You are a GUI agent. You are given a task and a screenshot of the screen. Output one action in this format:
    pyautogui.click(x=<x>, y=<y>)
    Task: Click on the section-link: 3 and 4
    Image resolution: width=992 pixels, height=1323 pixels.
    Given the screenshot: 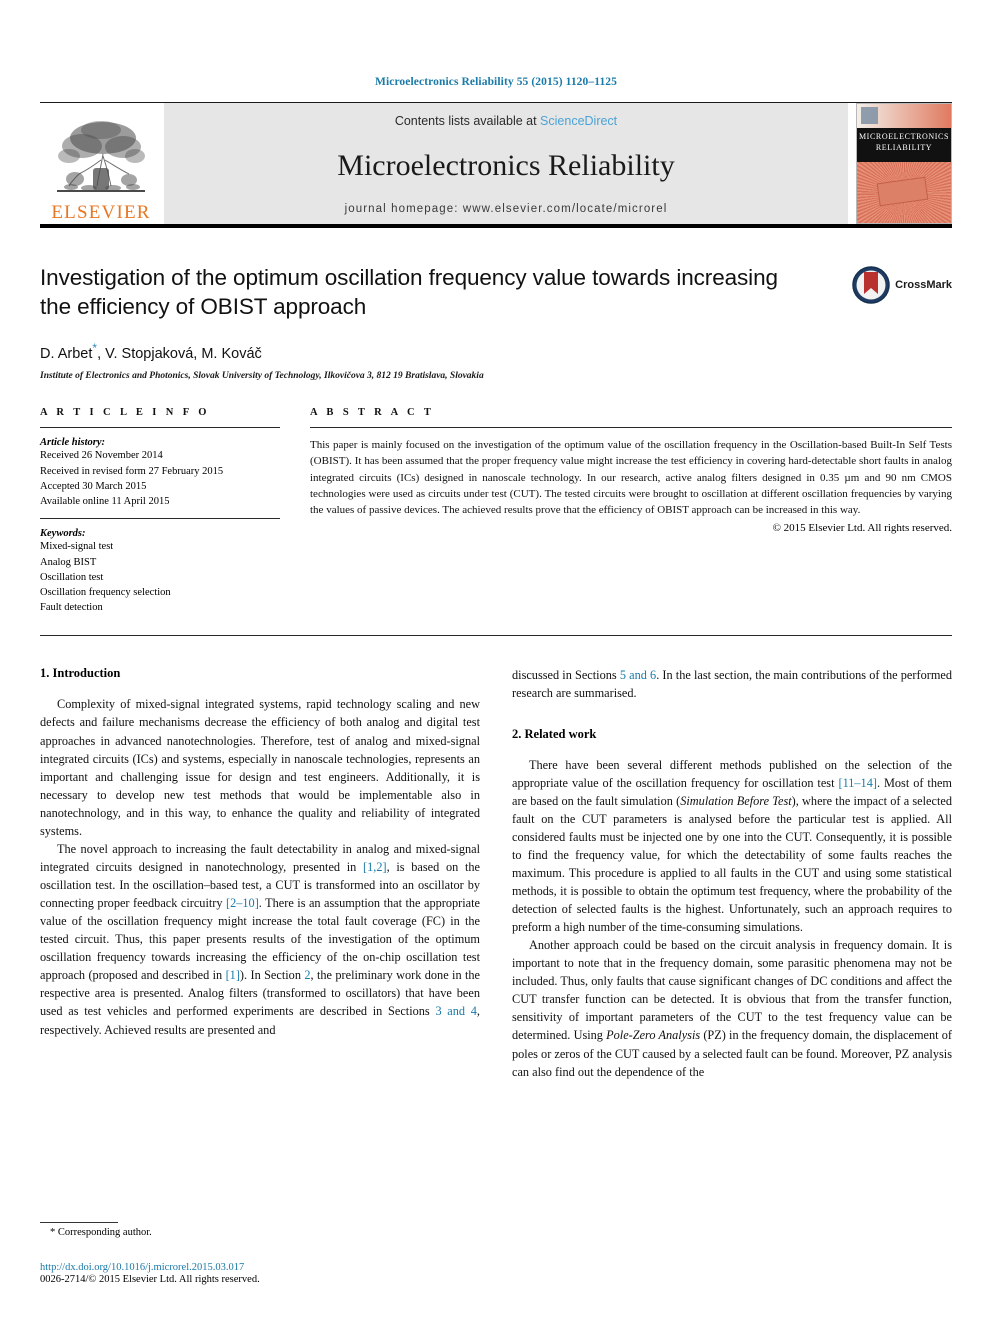 What is the action you would take?
    pyautogui.click(x=455, y=1011)
    